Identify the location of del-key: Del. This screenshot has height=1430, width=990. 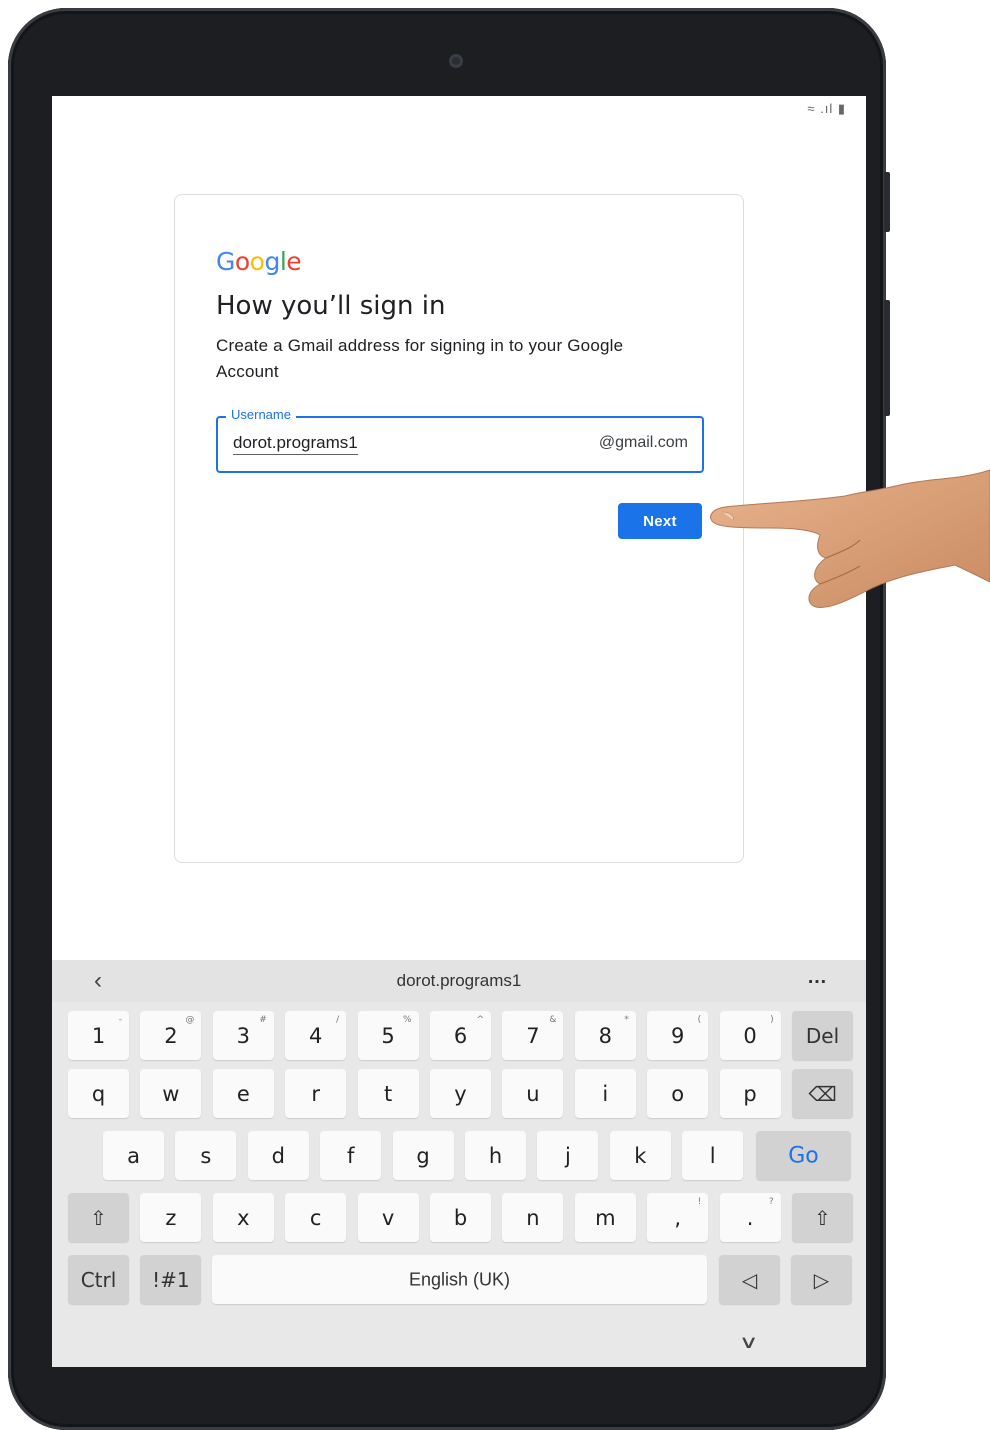
(822, 1035).